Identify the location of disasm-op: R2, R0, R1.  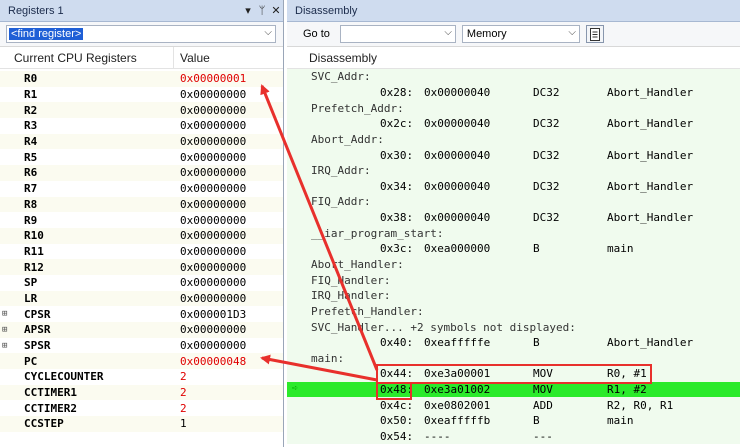
(640, 405).